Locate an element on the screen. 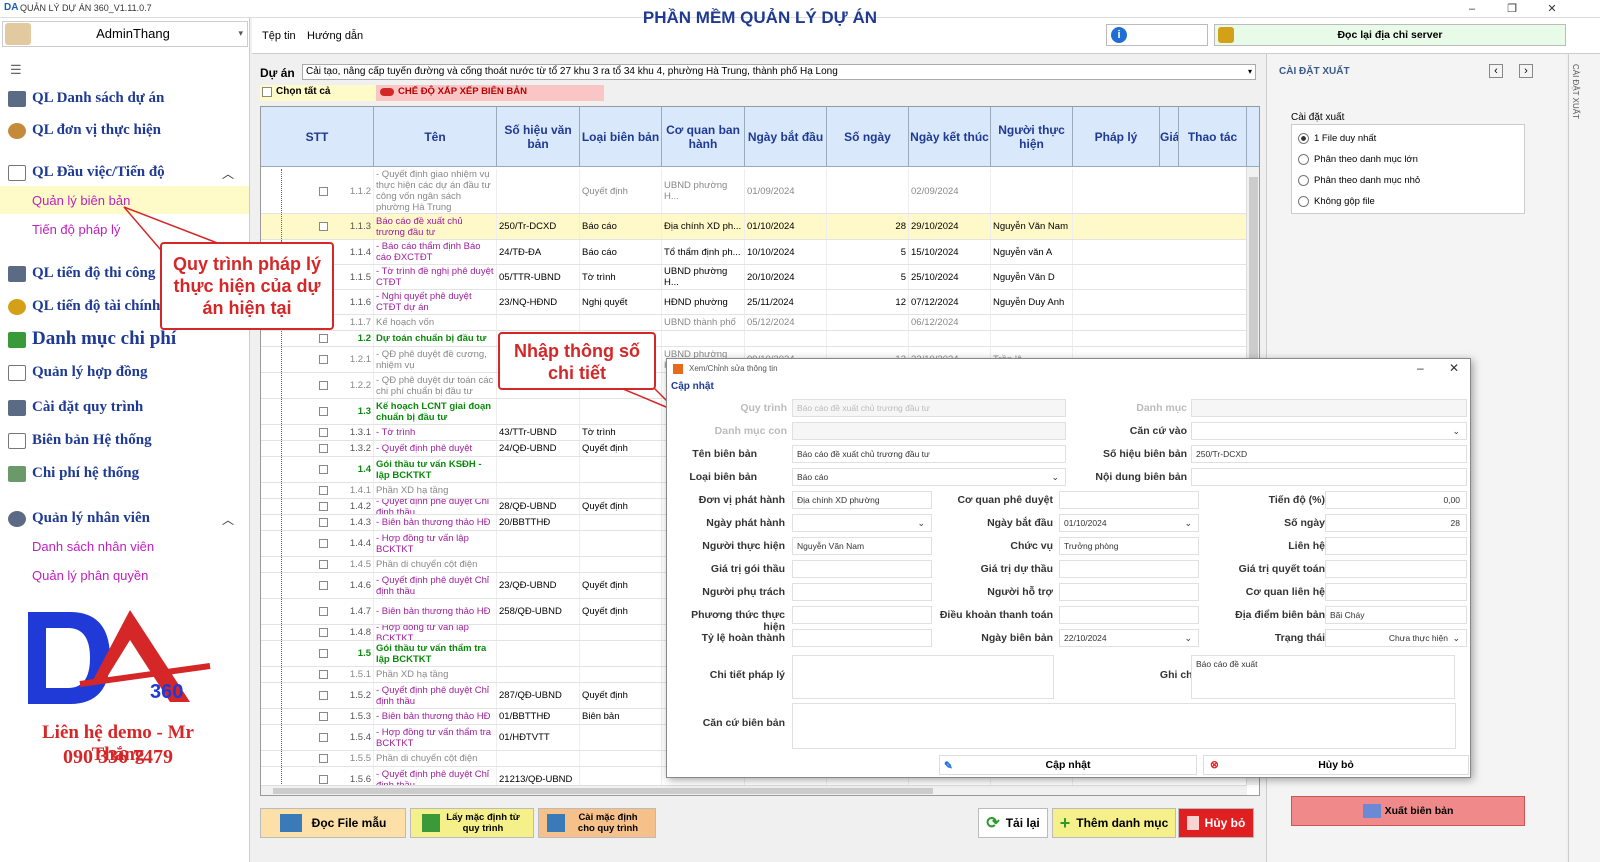 This screenshot has height=862, width=1600. field-cqpd is located at coordinates (1129, 500).